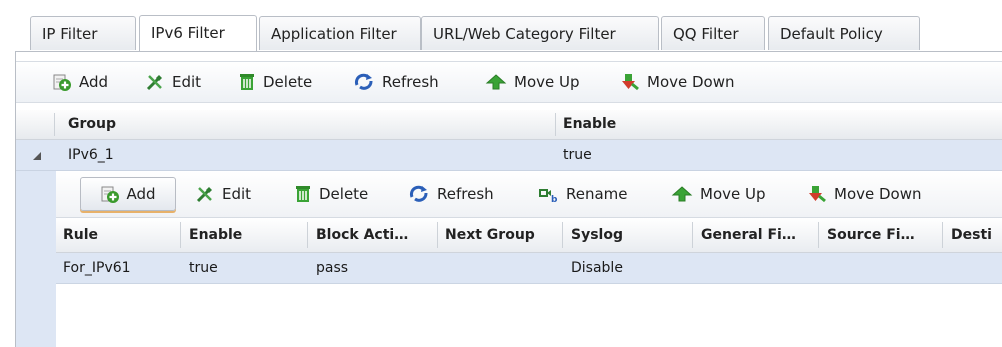 The height and width of the screenshot is (347, 1002). Describe the element at coordinates (91, 155) in the screenshot. I see `group-name: IPv6_1` at that location.